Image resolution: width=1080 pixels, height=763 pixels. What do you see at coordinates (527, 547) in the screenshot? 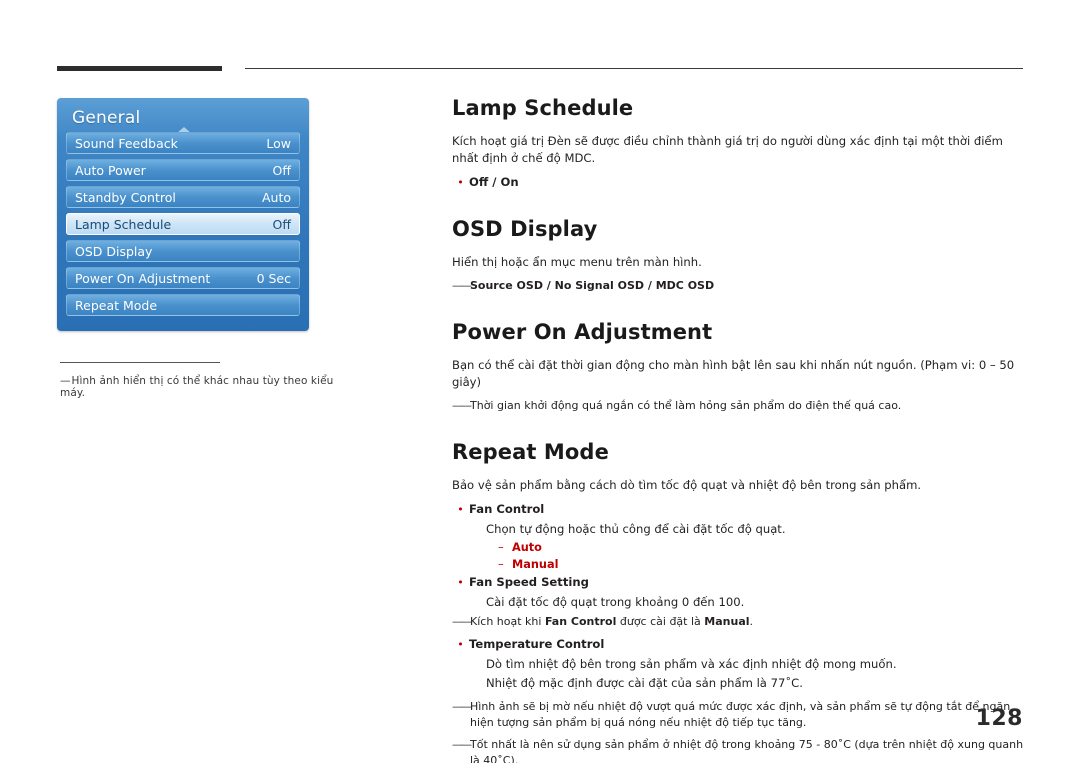
I see `option-label: Auto` at bounding box center [527, 547].